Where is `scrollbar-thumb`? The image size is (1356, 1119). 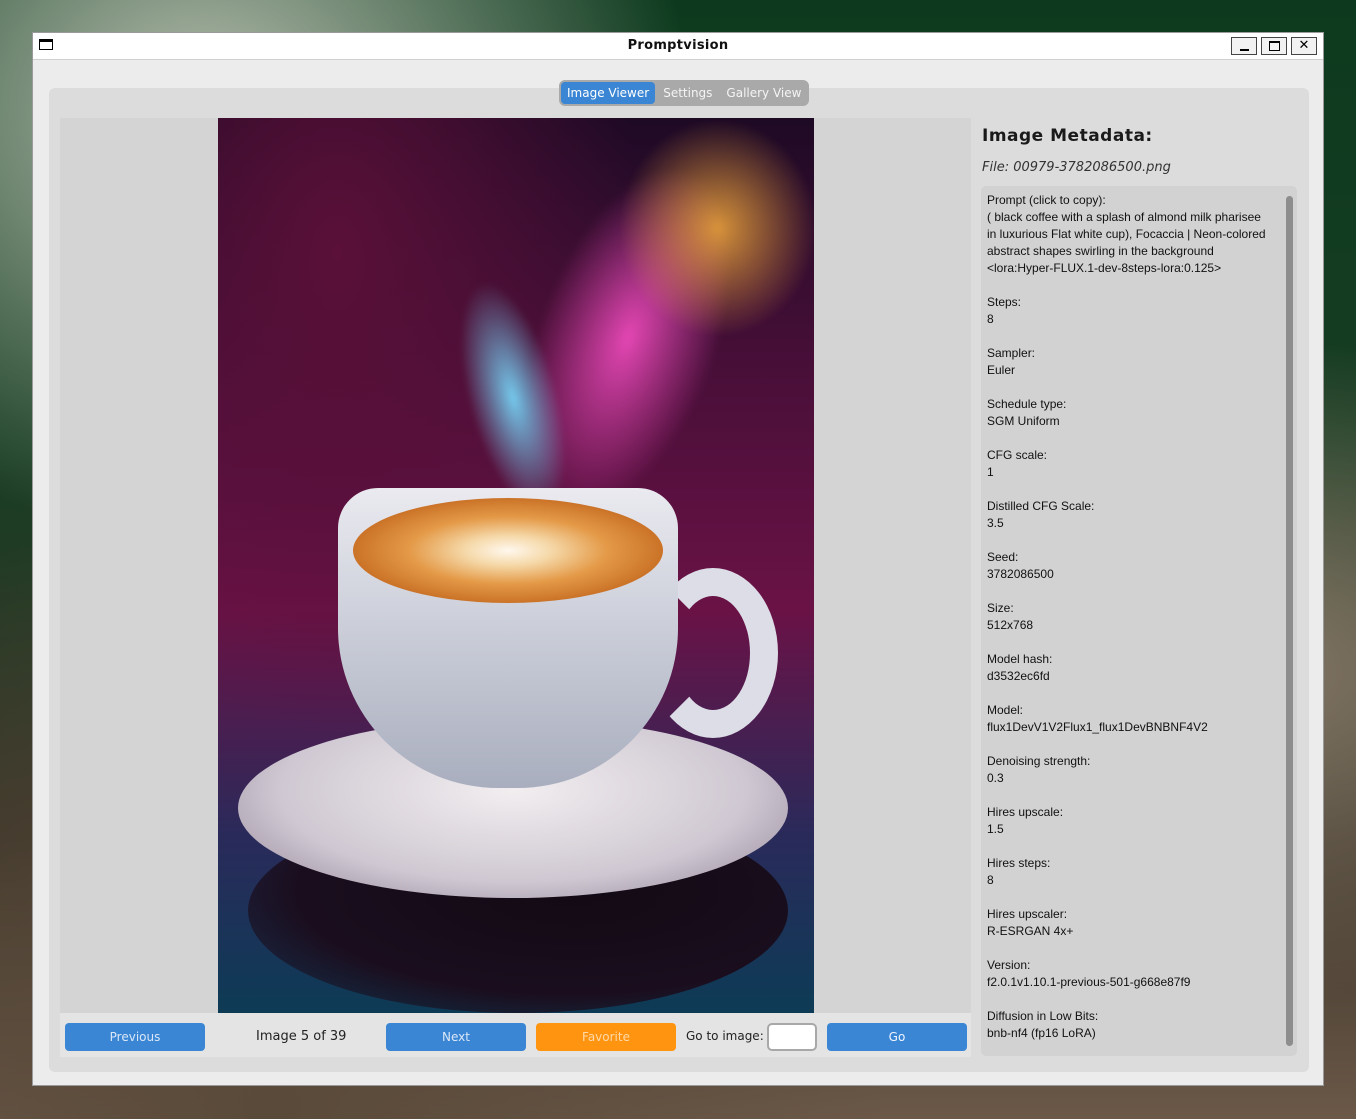 scrollbar-thumb is located at coordinates (1289, 621).